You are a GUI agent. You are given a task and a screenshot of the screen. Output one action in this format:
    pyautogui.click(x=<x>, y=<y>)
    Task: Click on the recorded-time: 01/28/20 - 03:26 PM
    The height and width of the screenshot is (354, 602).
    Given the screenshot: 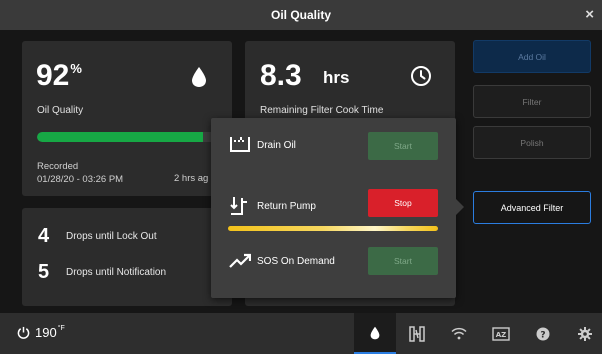 What is the action you would take?
    pyautogui.click(x=80, y=179)
    